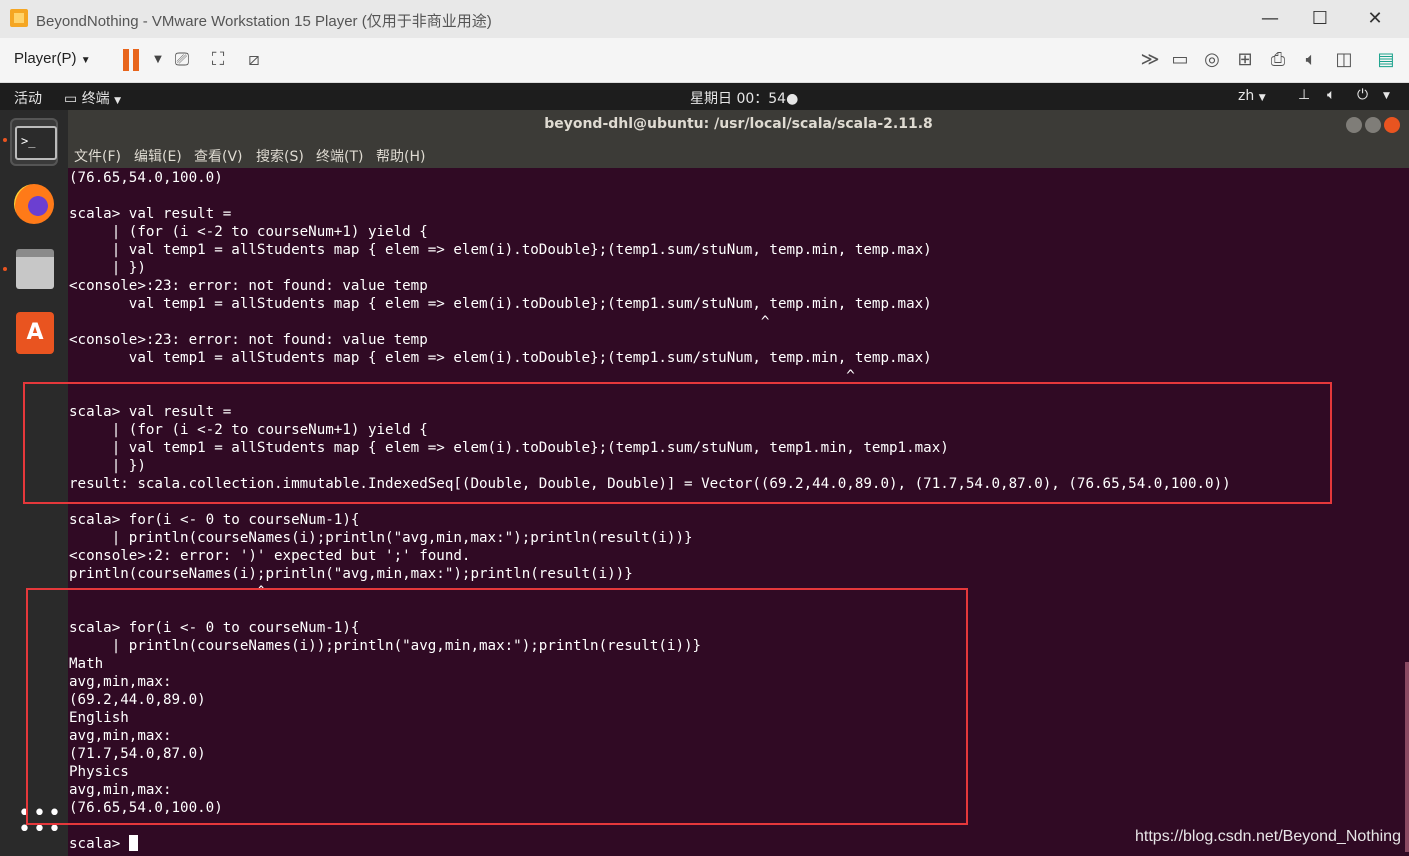  What do you see at coordinates (1212, 60) in the screenshot?
I see `cd-icon: ◎` at bounding box center [1212, 60].